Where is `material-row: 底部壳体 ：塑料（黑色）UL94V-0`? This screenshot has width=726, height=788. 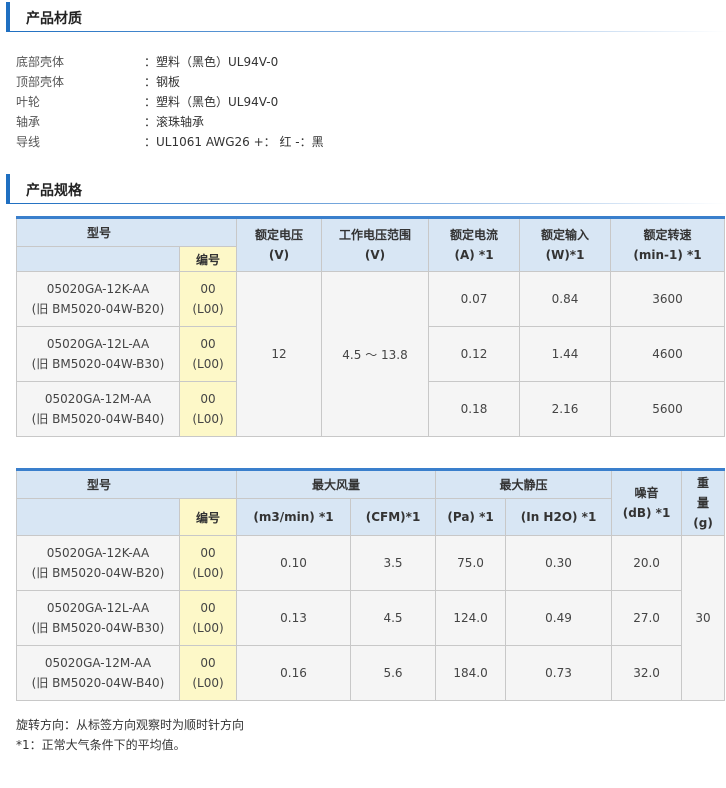
material-row: 底部壳体 ：塑料（黑色）UL94V-0 is located at coordinates (147, 62).